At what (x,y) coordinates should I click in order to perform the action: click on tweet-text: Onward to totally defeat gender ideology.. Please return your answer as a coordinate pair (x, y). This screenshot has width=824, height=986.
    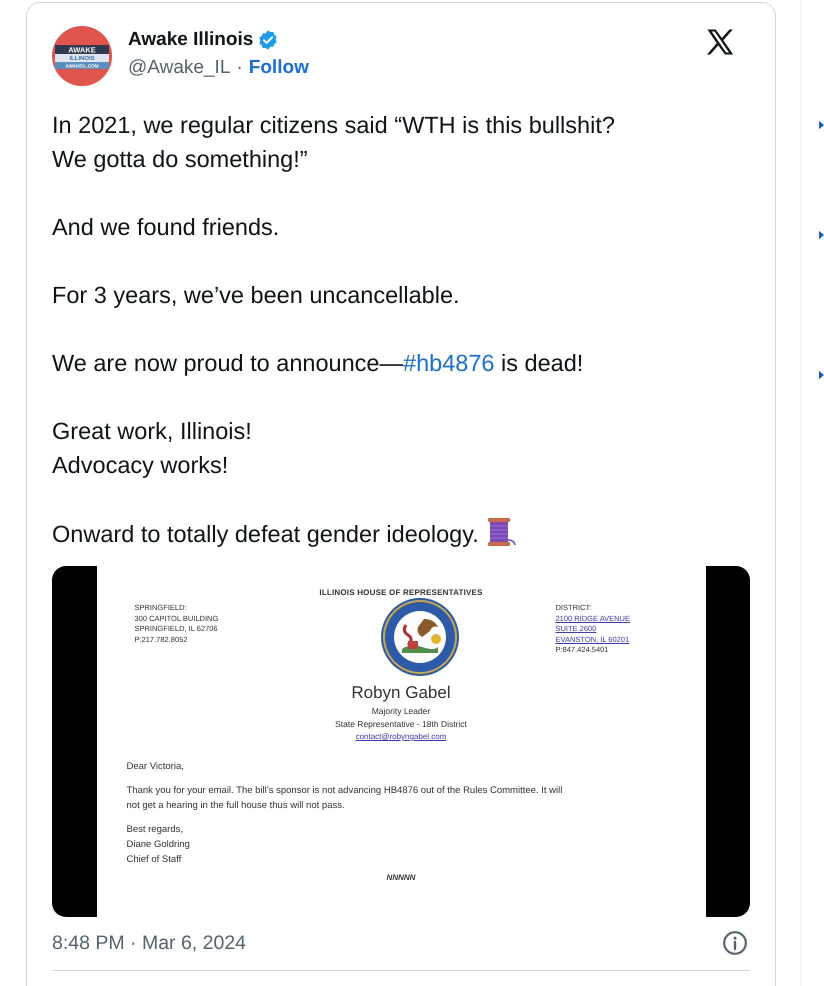
    Looking at the image, I should click on (401, 533).